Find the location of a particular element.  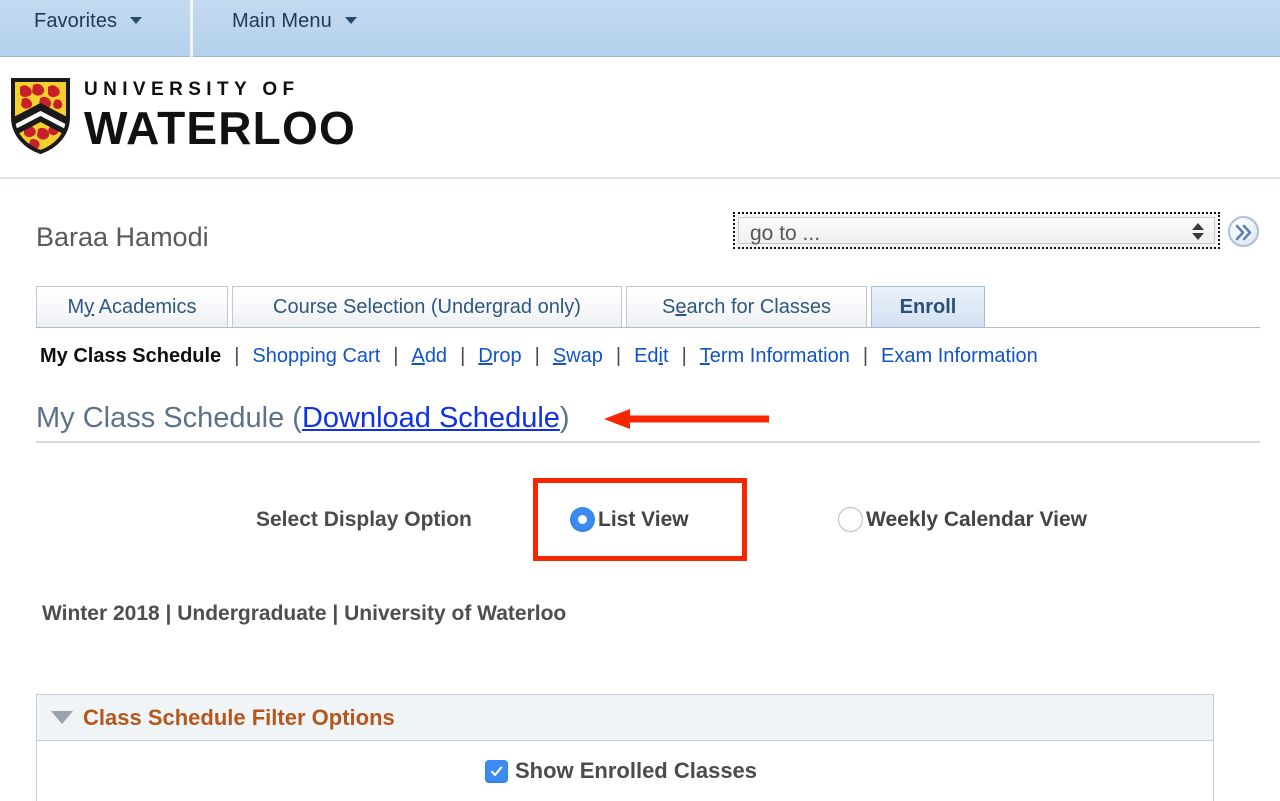

favorites-menu: Favorites is located at coordinates (88, 21).